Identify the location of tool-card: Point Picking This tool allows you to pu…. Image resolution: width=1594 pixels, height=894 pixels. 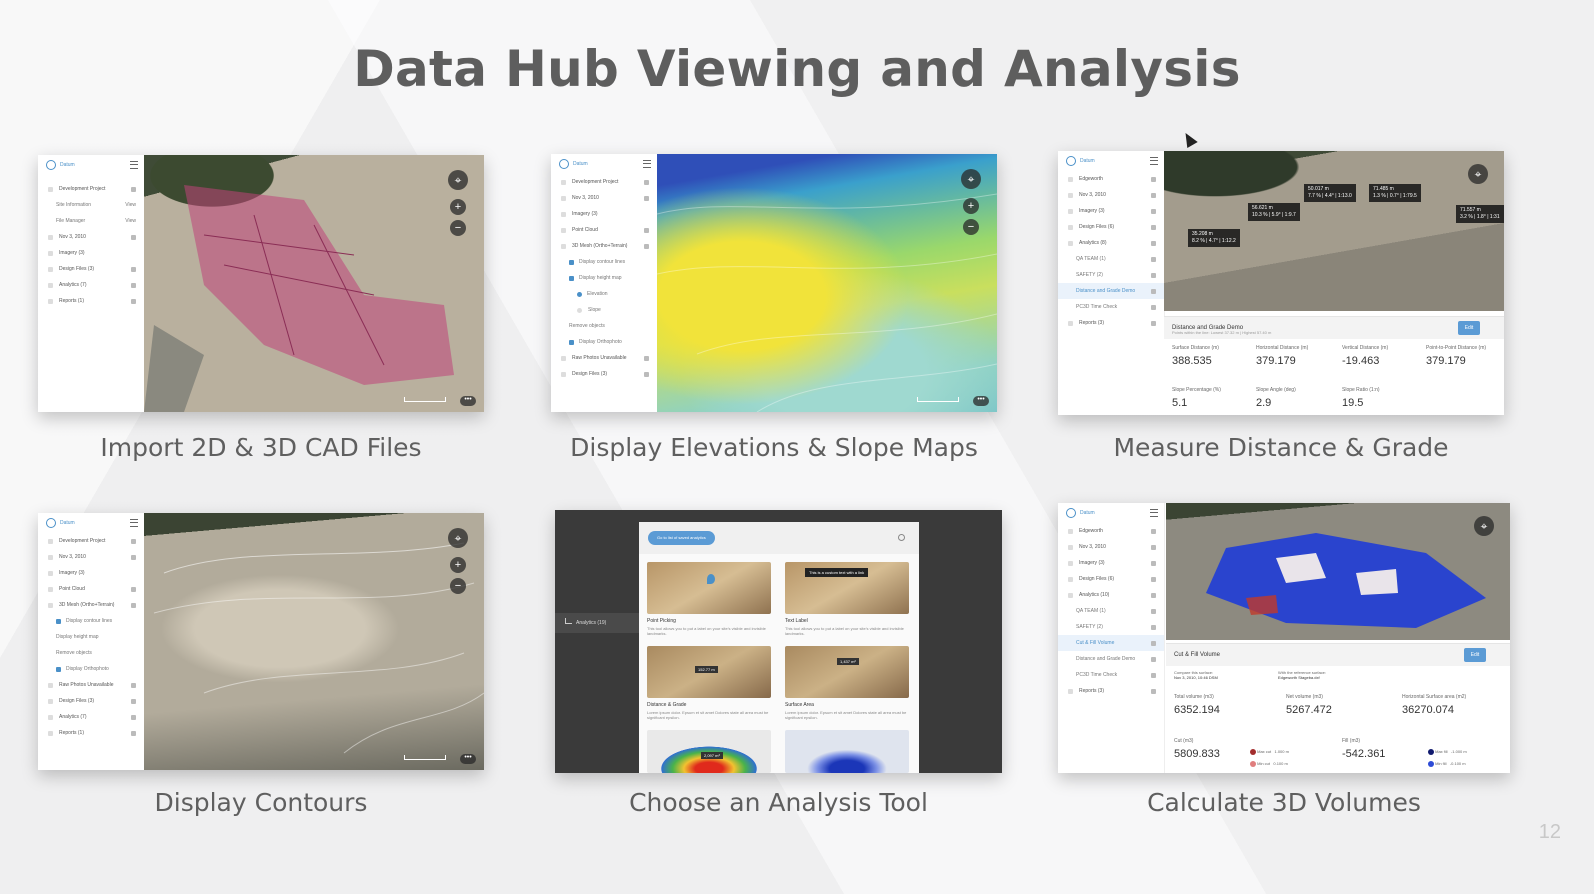
(709, 599).